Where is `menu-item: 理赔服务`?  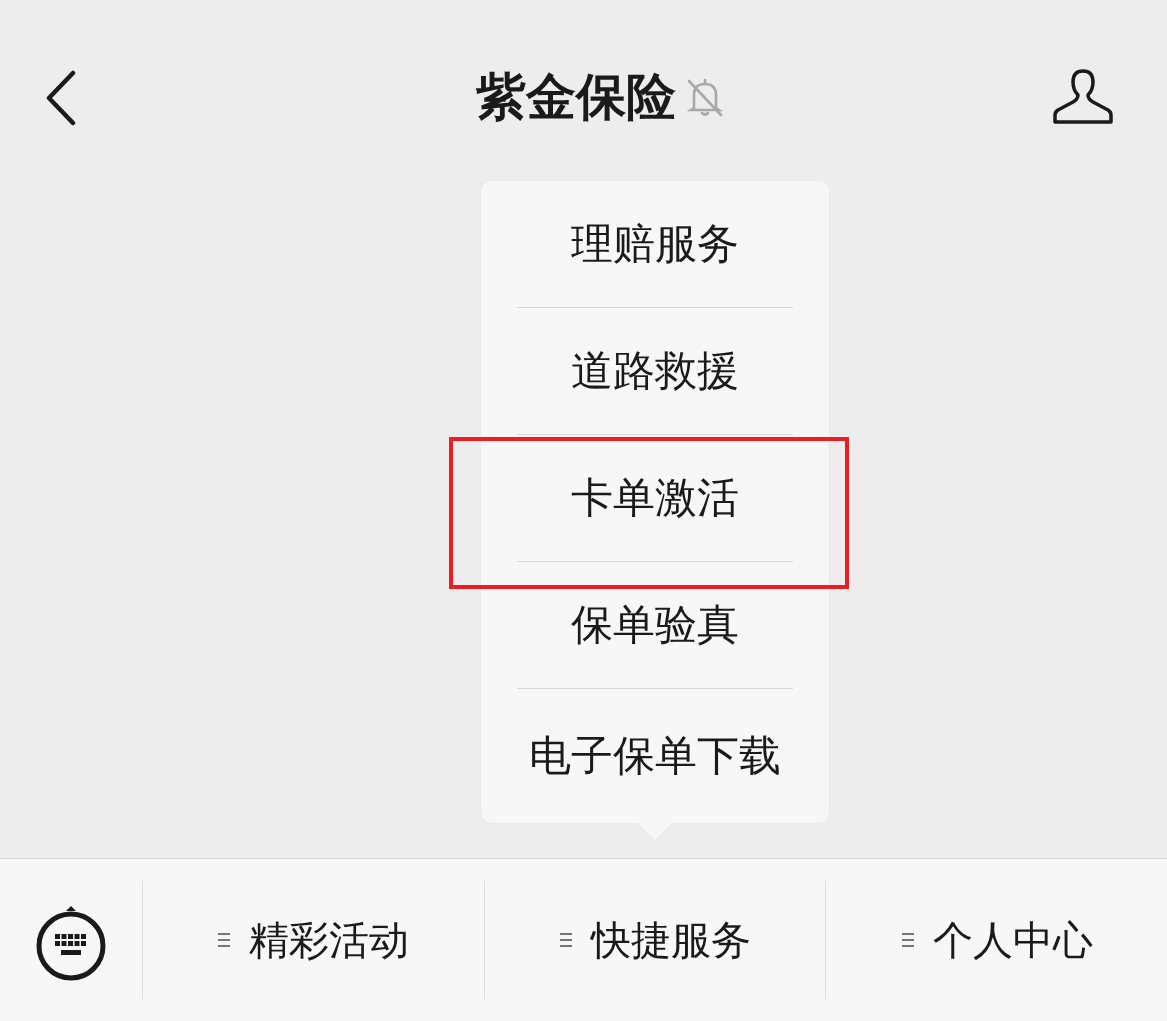 menu-item: 理赔服务 is located at coordinates (655, 244).